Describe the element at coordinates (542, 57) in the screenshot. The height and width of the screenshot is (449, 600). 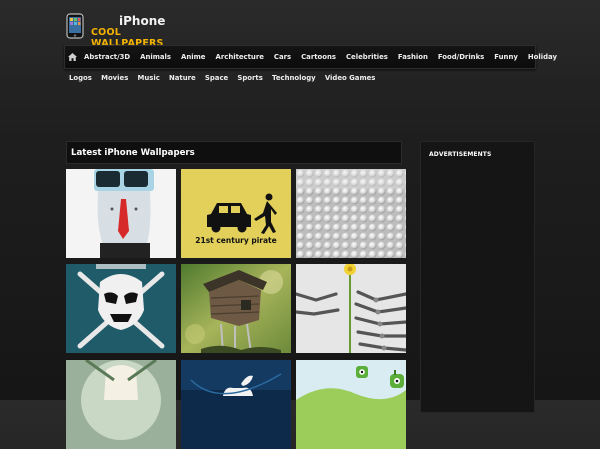
I see `nav-item-holiday: Holiday` at that location.